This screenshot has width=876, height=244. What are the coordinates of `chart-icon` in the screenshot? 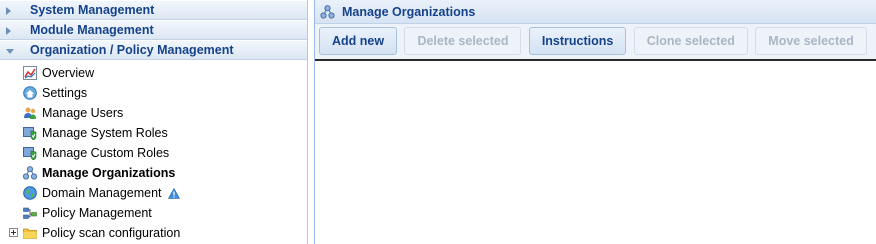 It's located at (30, 73).